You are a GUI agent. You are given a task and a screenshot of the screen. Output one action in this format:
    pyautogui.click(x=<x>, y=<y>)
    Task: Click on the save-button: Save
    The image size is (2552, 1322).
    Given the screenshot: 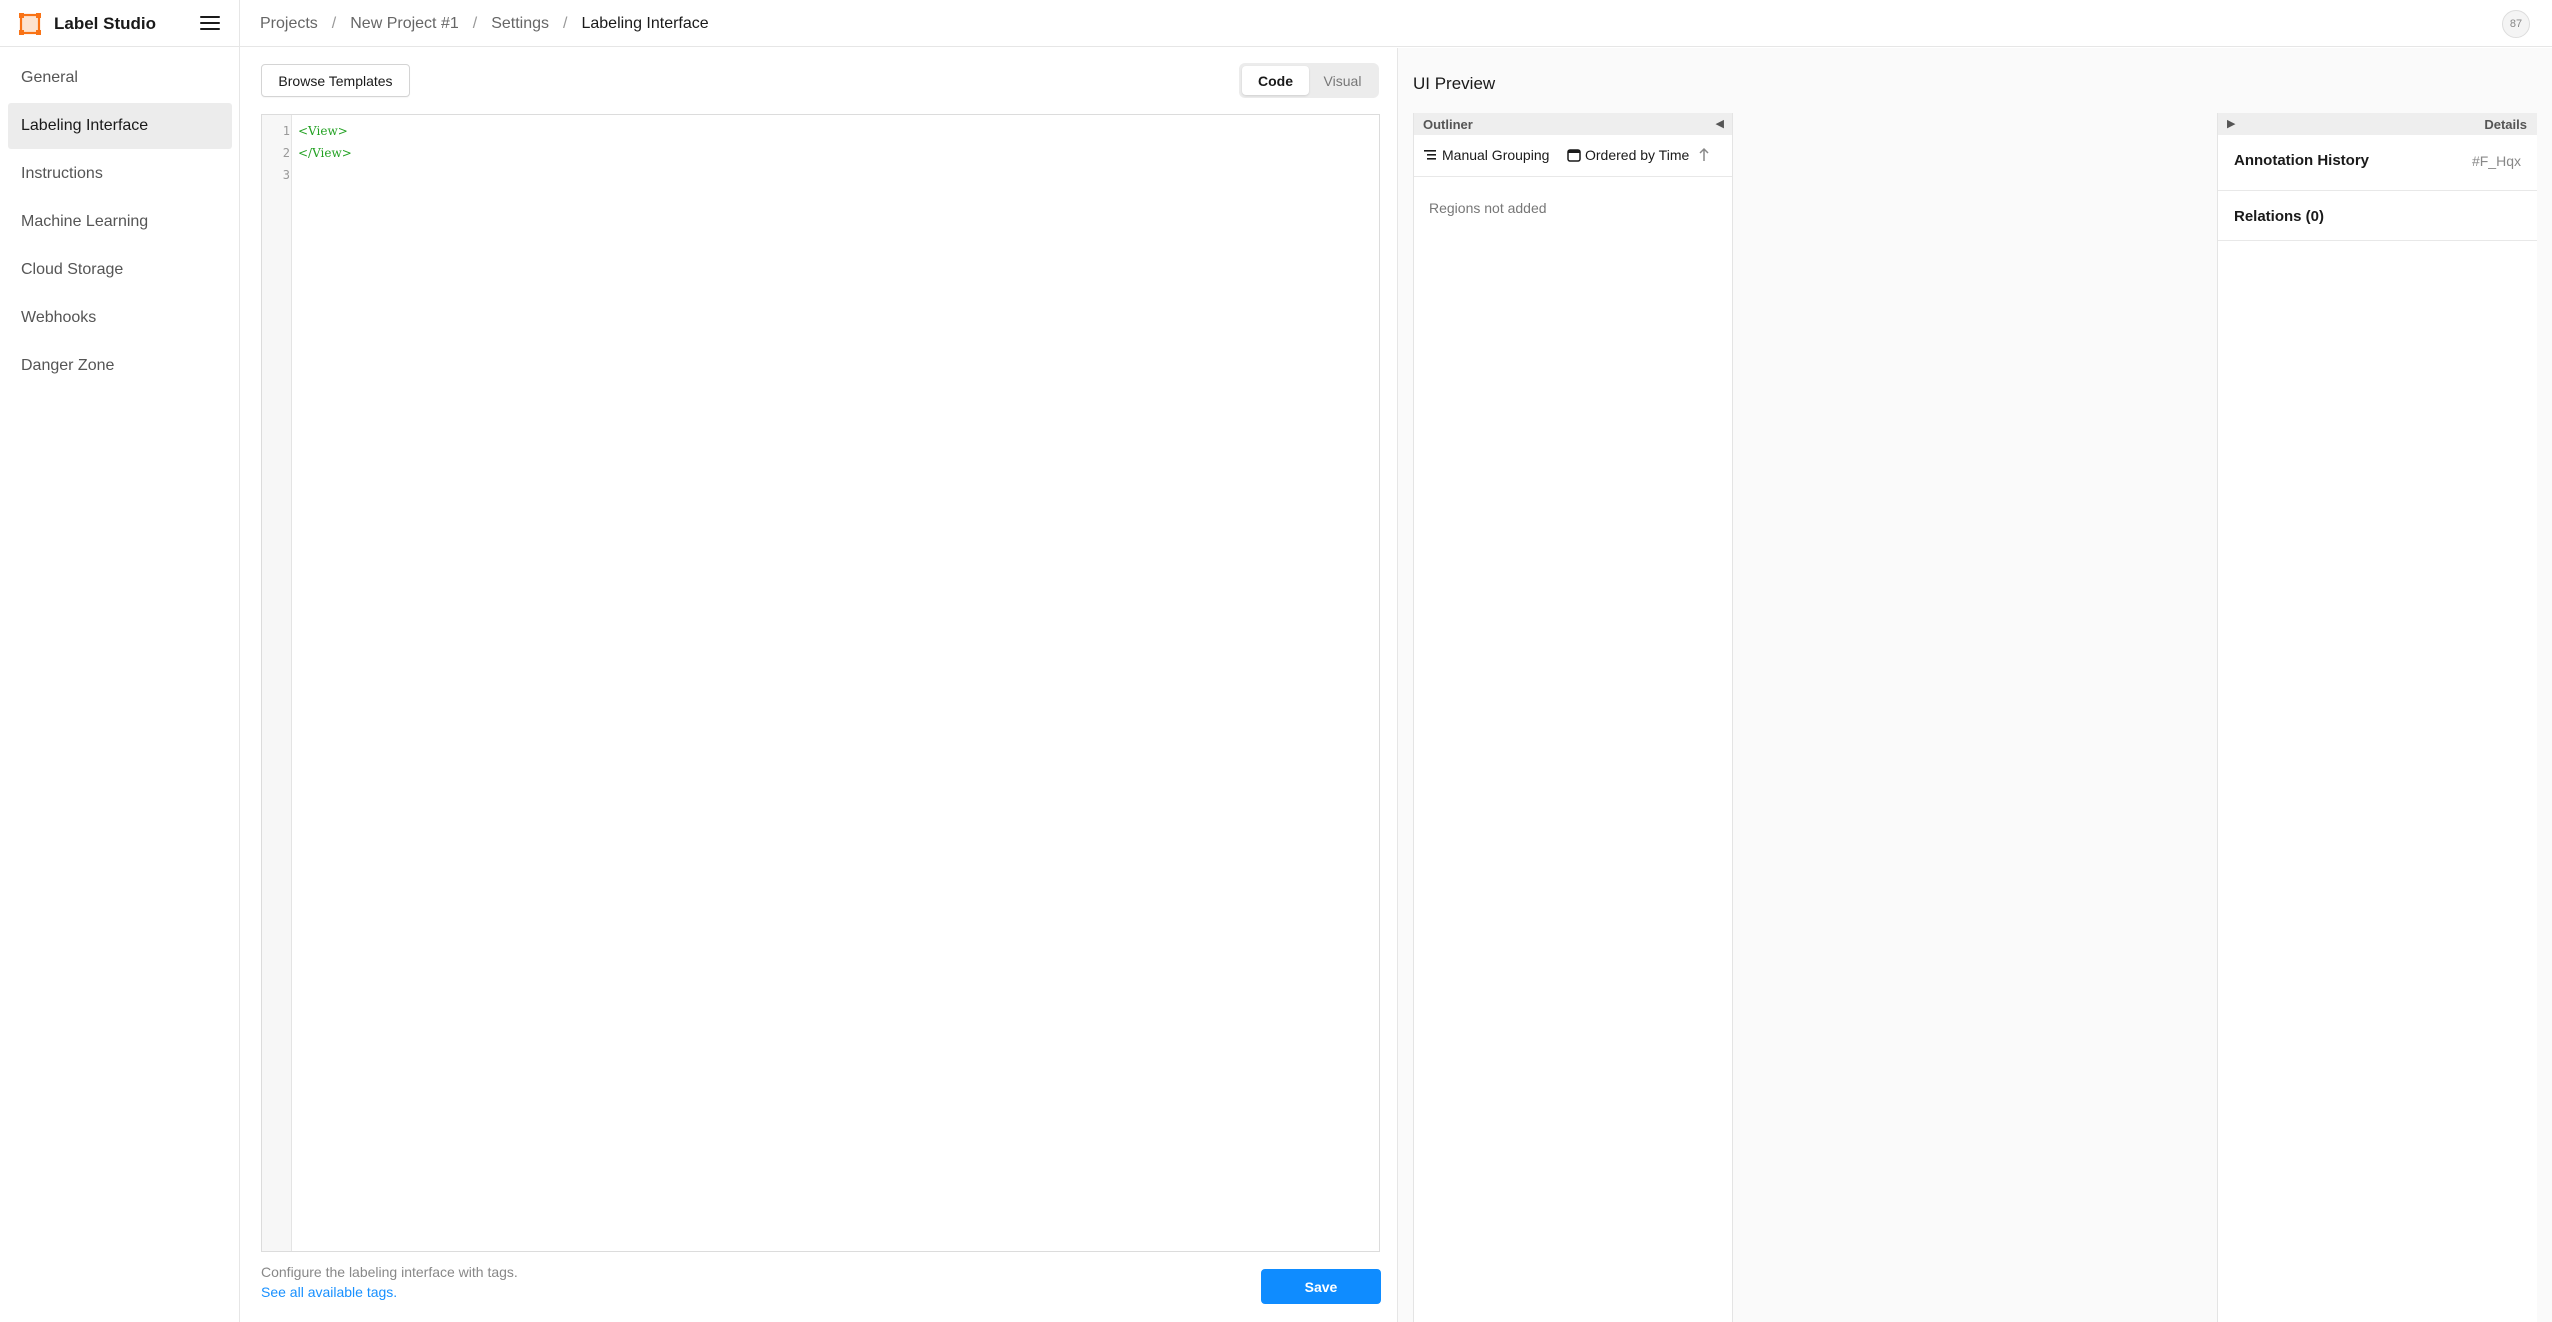 What is the action you would take?
    pyautogui.click(x=1321, y=1286)
    